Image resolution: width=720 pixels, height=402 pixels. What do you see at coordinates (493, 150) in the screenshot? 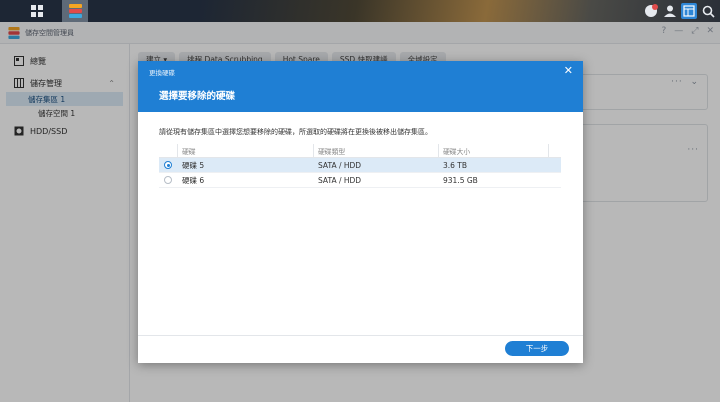
I see `column-drive-size: 硬碟大小` at bounding box center [493, 150].